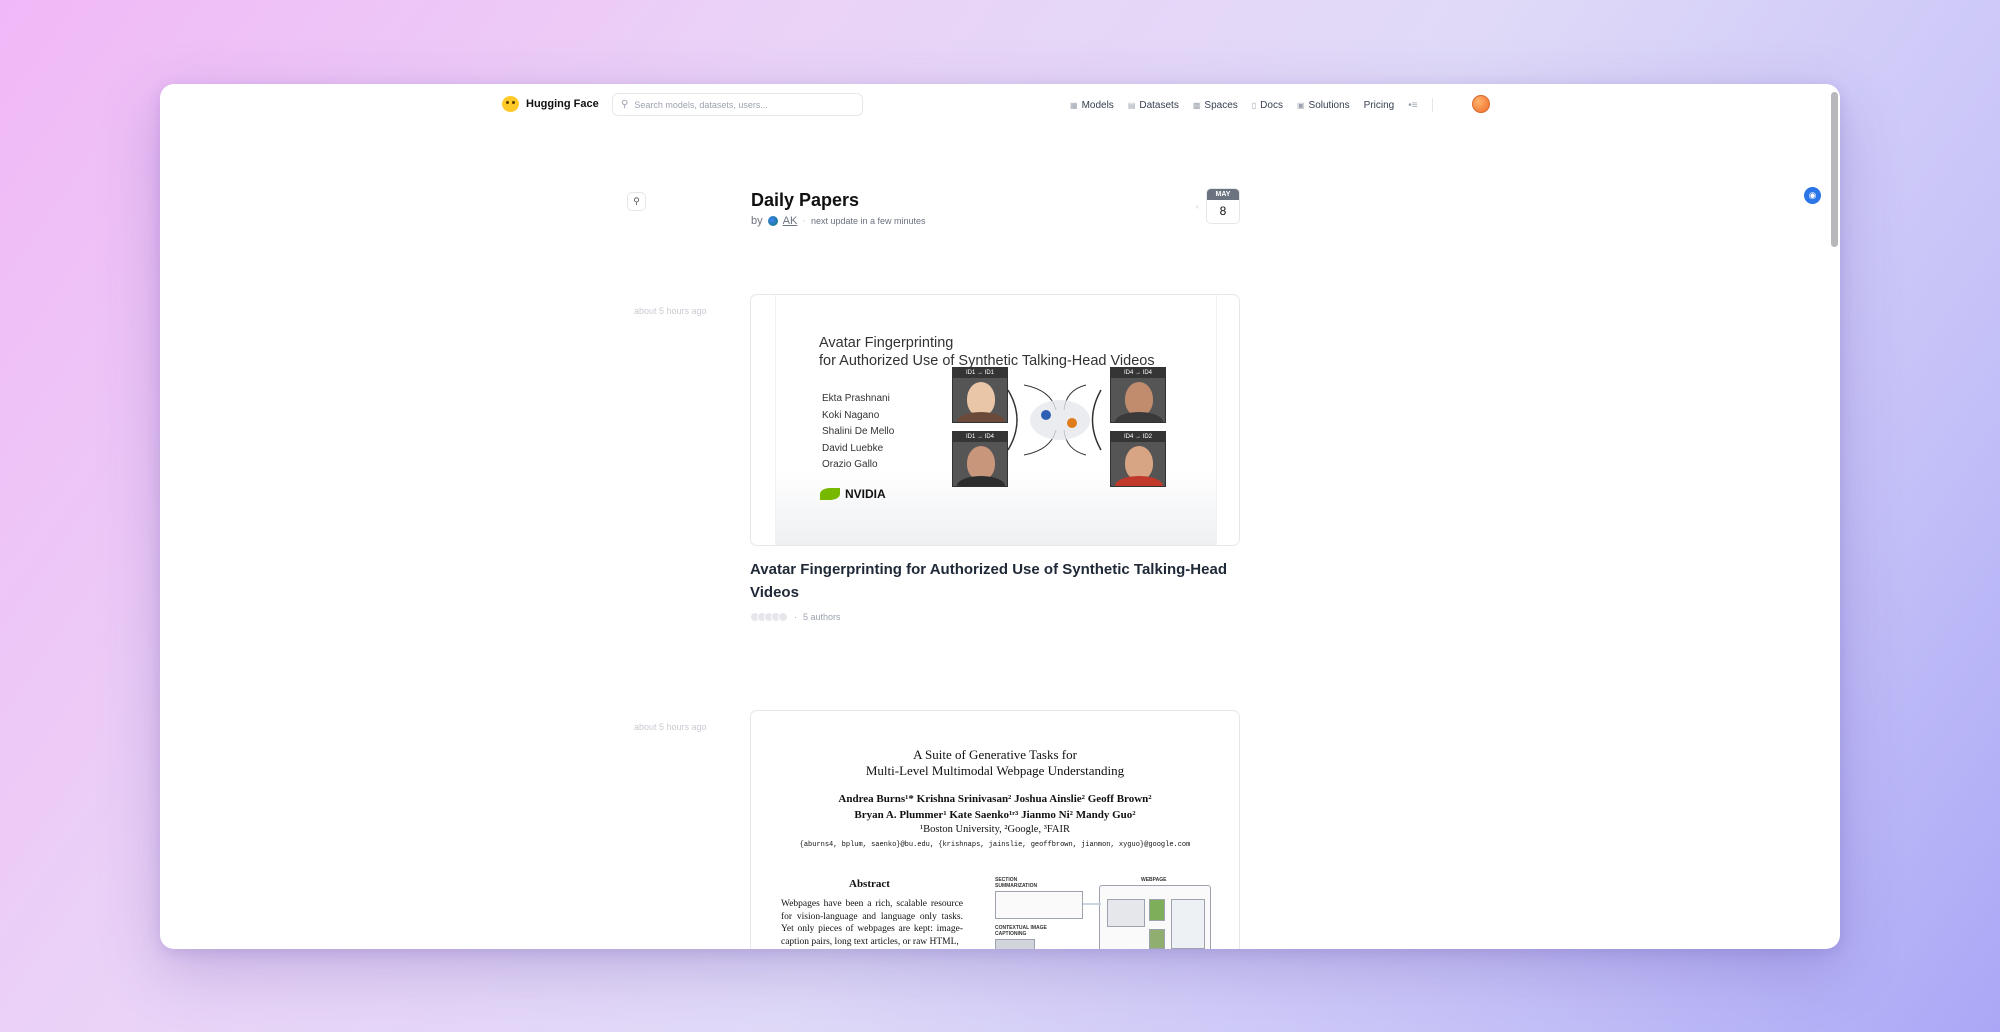  I want to click on more-menu-button: •≡, so click(1412, 105).